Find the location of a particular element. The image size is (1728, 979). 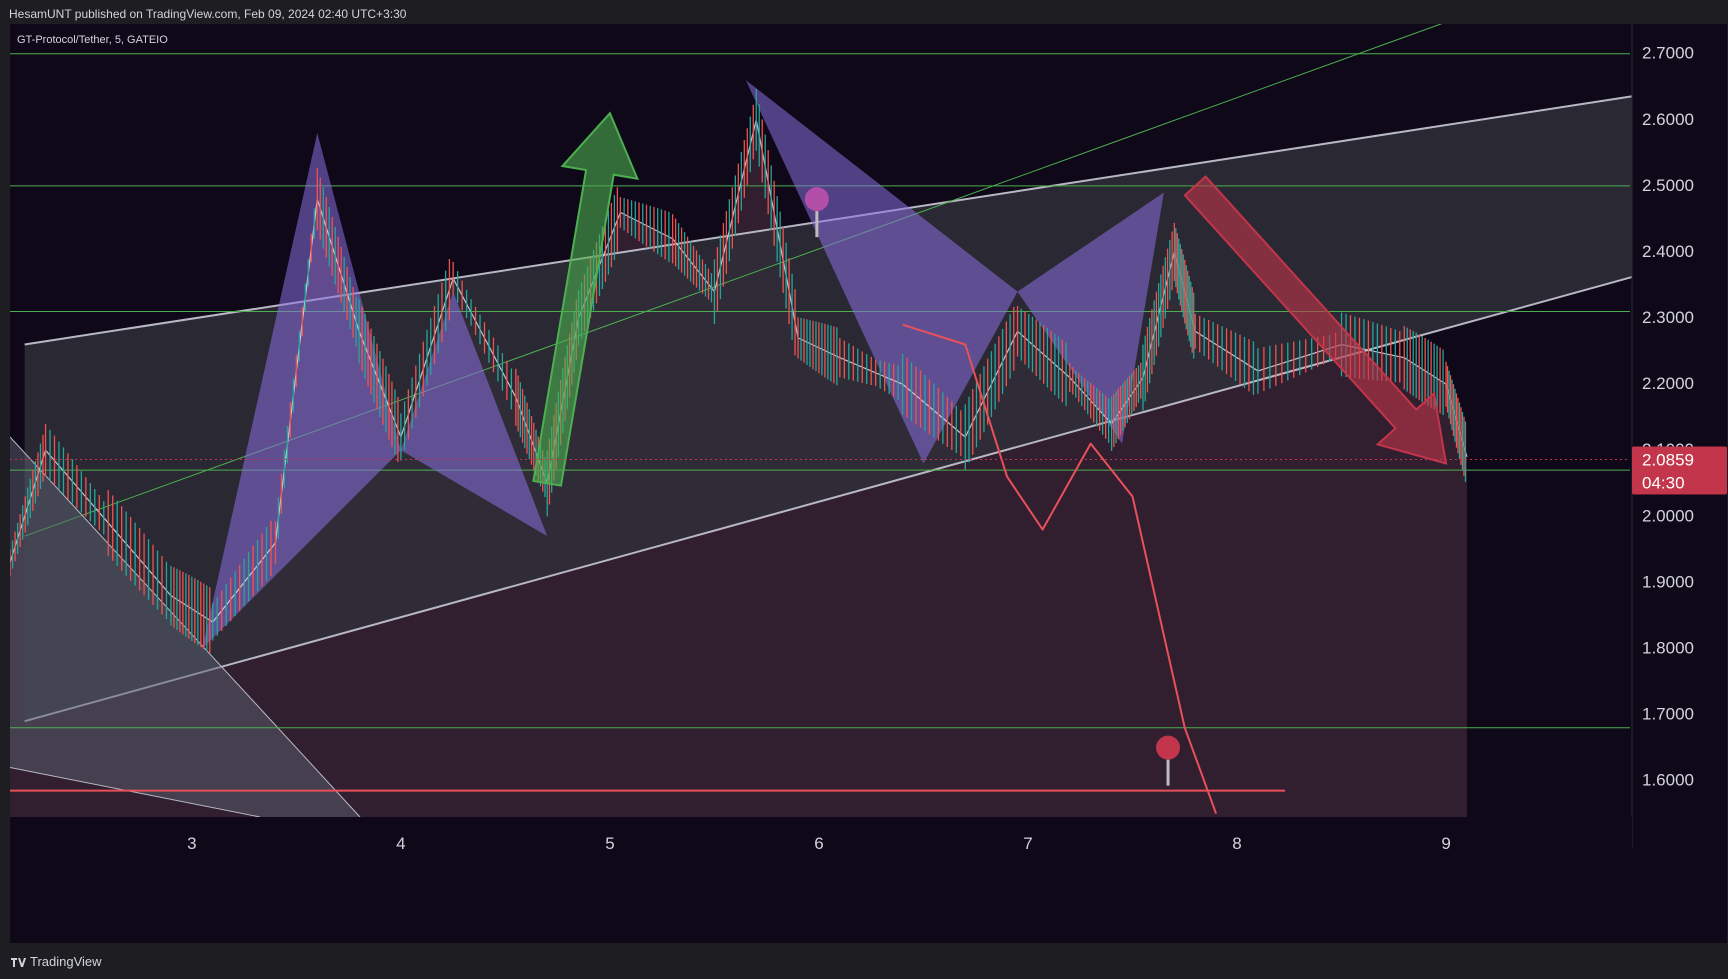

tradingview-logo-icon is located at coordinates (18, 962).